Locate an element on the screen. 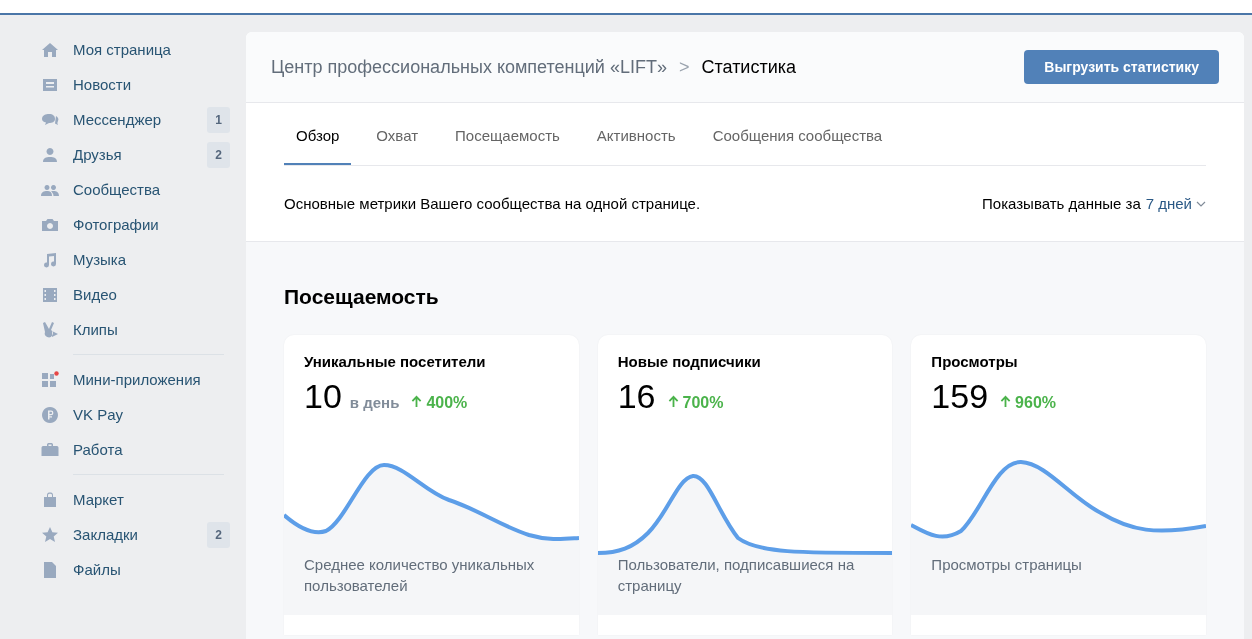  sidebar-item: Новости is located at coordinates (134, 84).